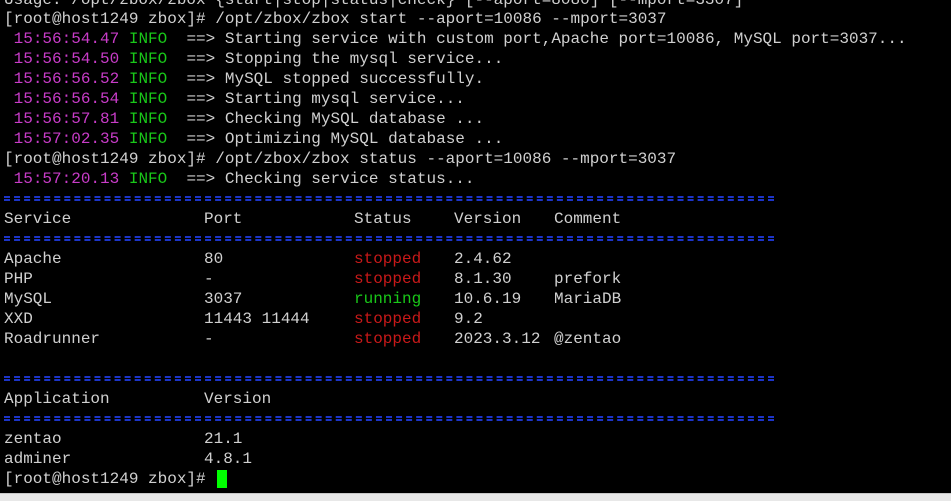 The image size is (951, 501). I want to click on app-version: 21.1, so click(223, 439).